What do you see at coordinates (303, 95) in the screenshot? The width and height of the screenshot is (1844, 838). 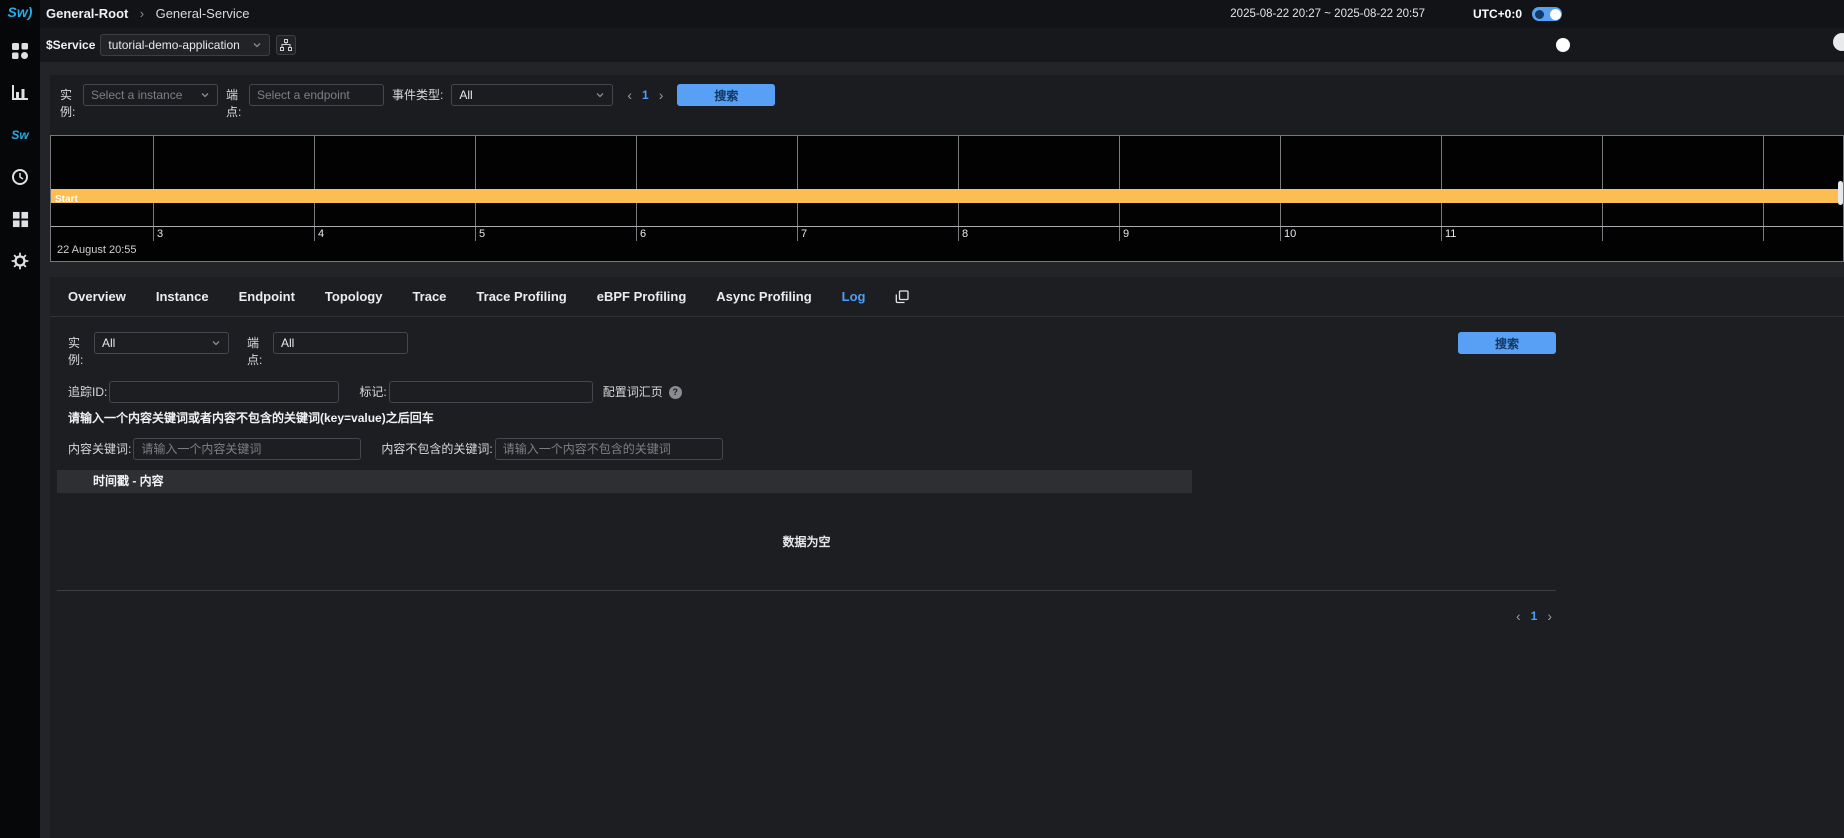 I see `endpoint-select-placeholder: Select a endpoint` at bounding box center [303, 95].